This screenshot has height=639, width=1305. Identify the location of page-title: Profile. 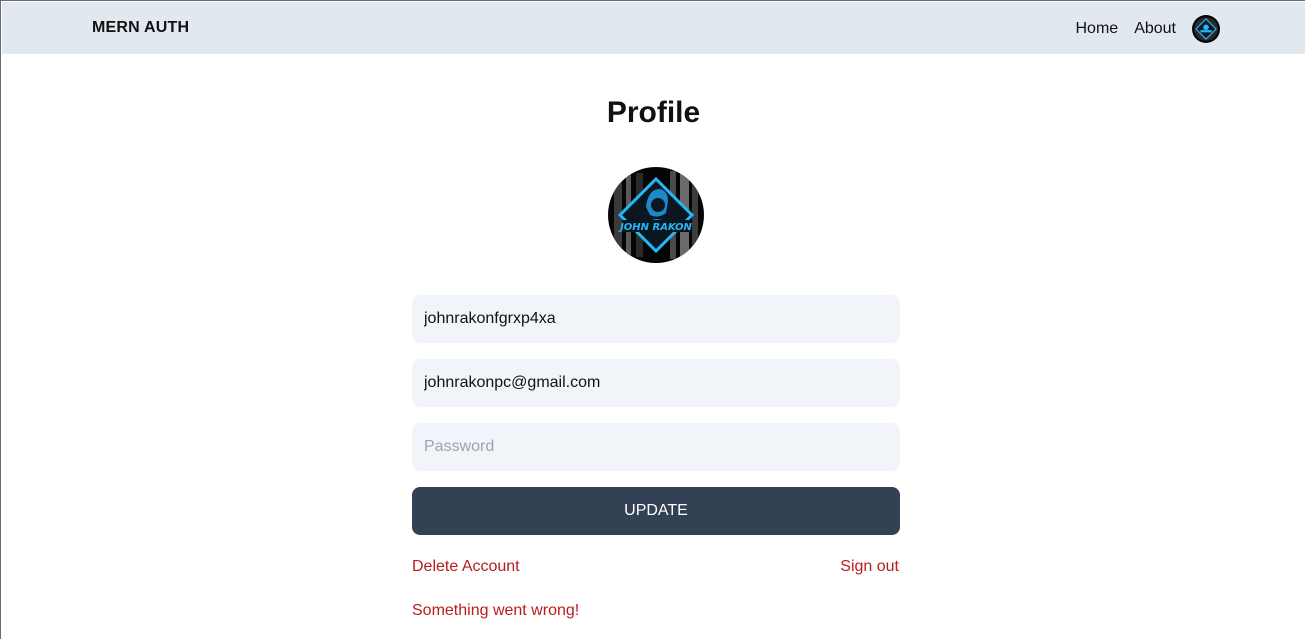
(653, 112).